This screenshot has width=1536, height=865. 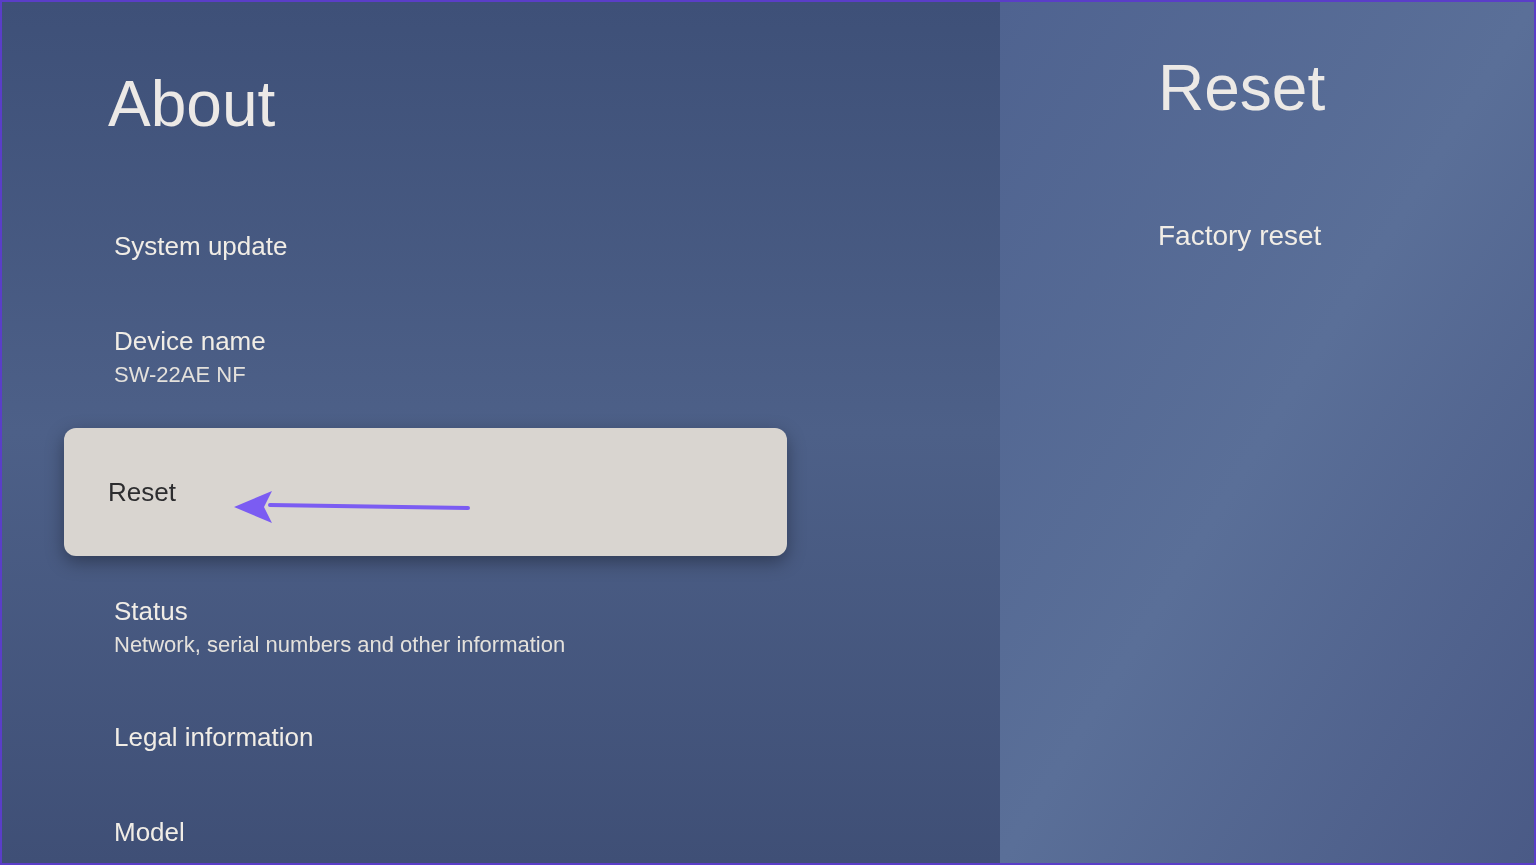 I want to click on arrow-icon, so click(x=352, y=507).